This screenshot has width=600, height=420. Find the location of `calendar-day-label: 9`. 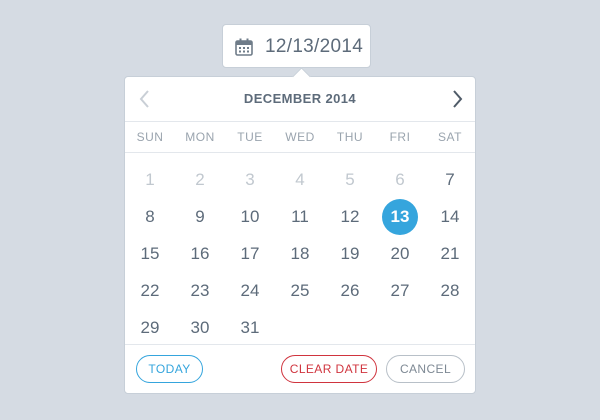

calendar-day-label: 9 is located at coordinates (200, 216).